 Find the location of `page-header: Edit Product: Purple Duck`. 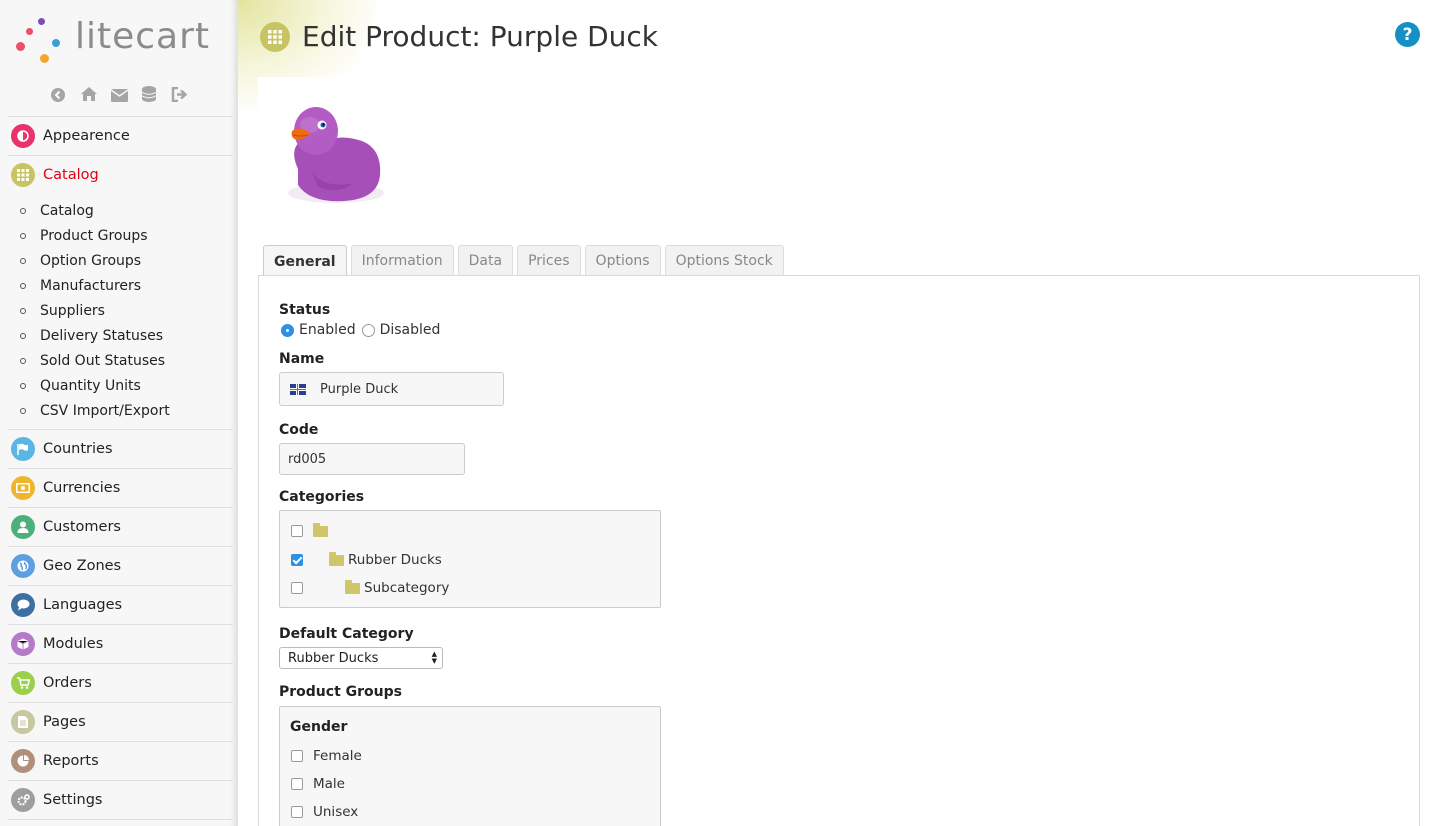

page-header: Edit Product: Purple Duck is located at coordinates (459, 36).